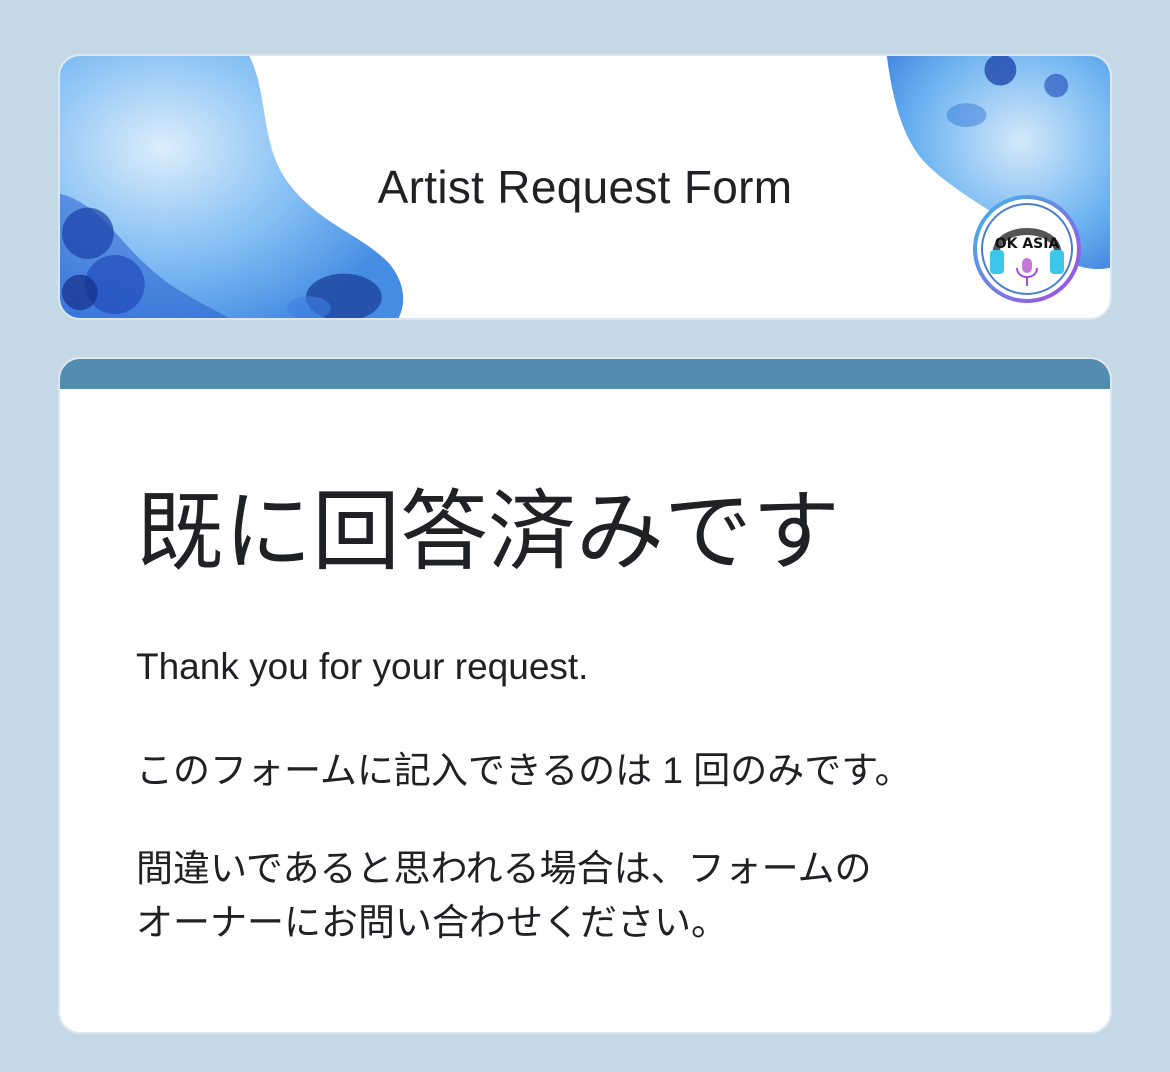 The image size is (1170, 1072). What do you see at coordinates (586, 896) in the screenshot?
I see `contact-owner-message: 間違いであると思われる場合は、フォームの オーナーにお問い合わせください。` at bounding box center [586, 896].